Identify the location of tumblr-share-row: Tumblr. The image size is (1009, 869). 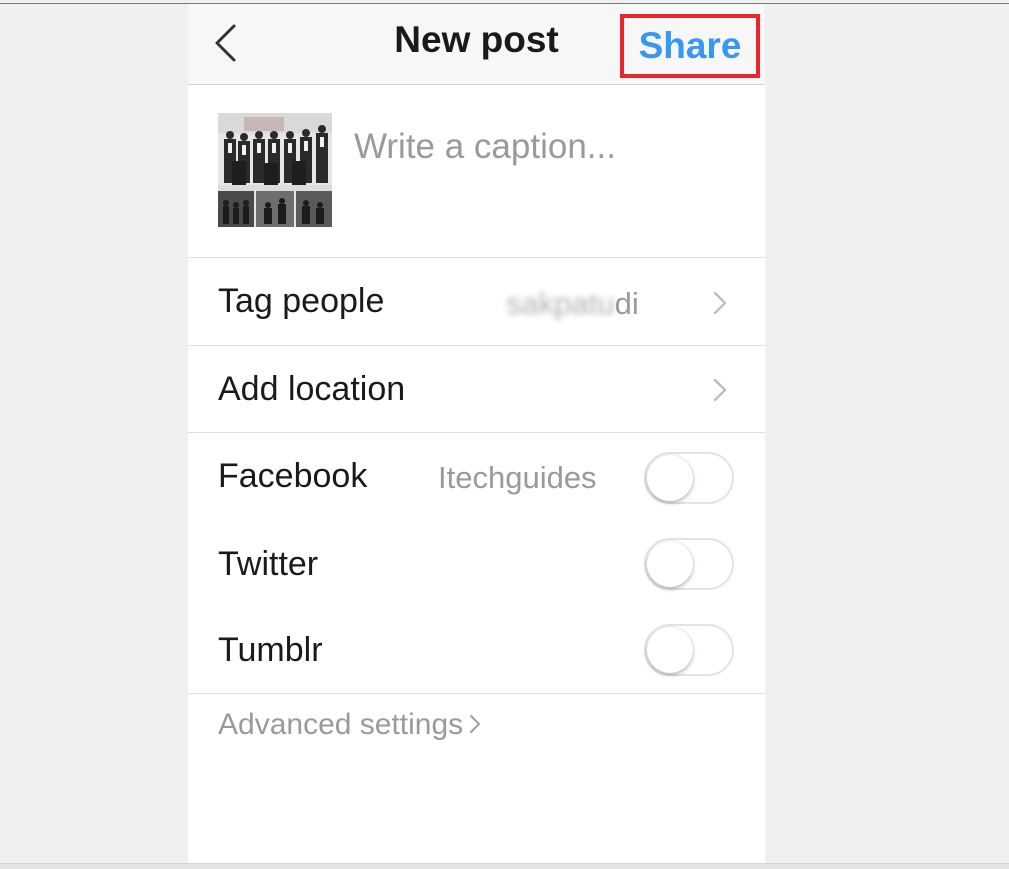
(476, 650).